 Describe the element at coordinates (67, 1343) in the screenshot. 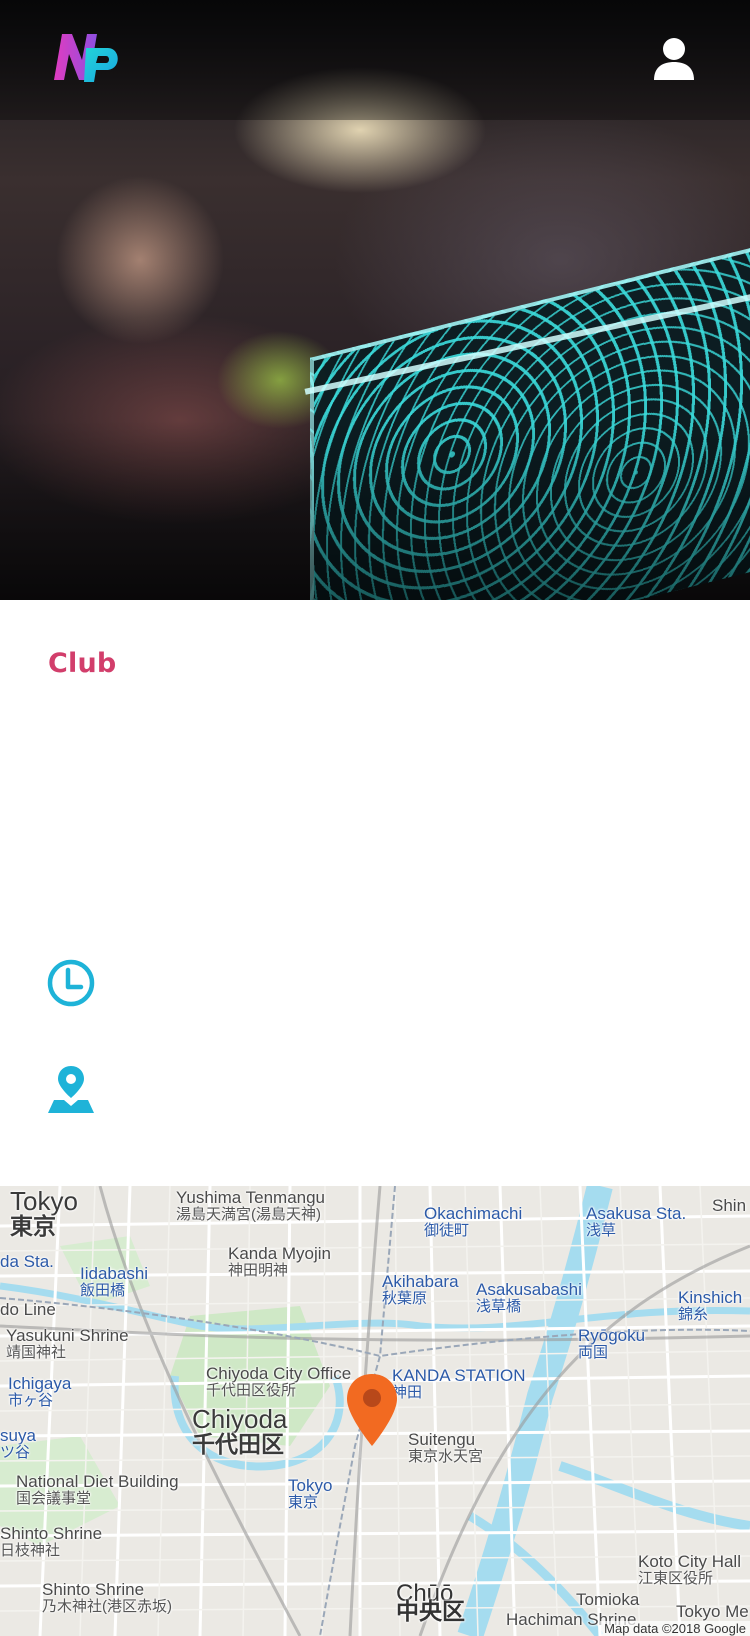

I see `map-label: Yasukuni Shrine 靖国神社` at that location.